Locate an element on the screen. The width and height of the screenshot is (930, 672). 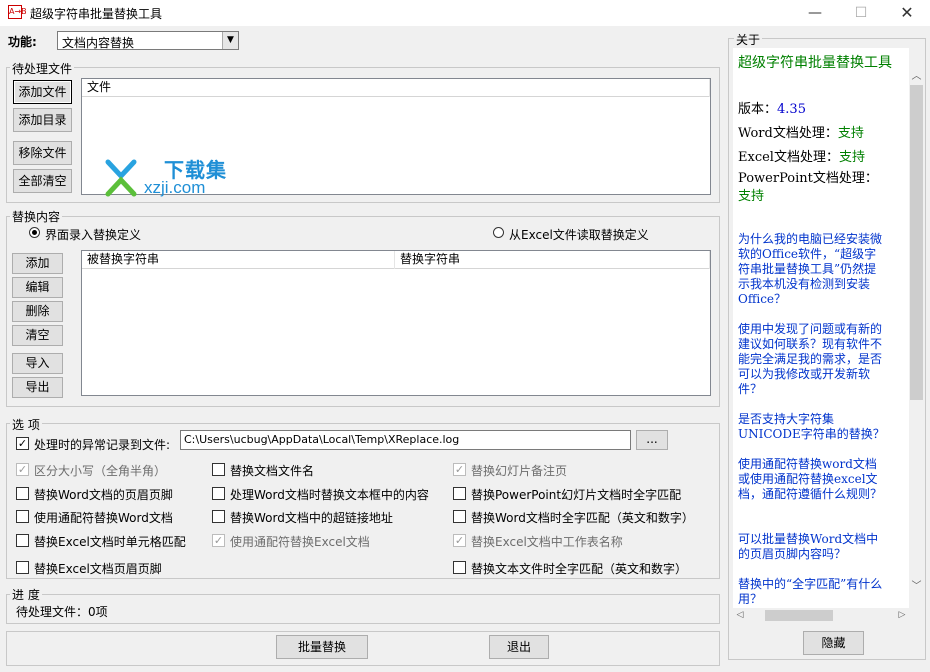
option-label: 替换Excel文档时单元格匹配 is located at coordinates (110, 541).